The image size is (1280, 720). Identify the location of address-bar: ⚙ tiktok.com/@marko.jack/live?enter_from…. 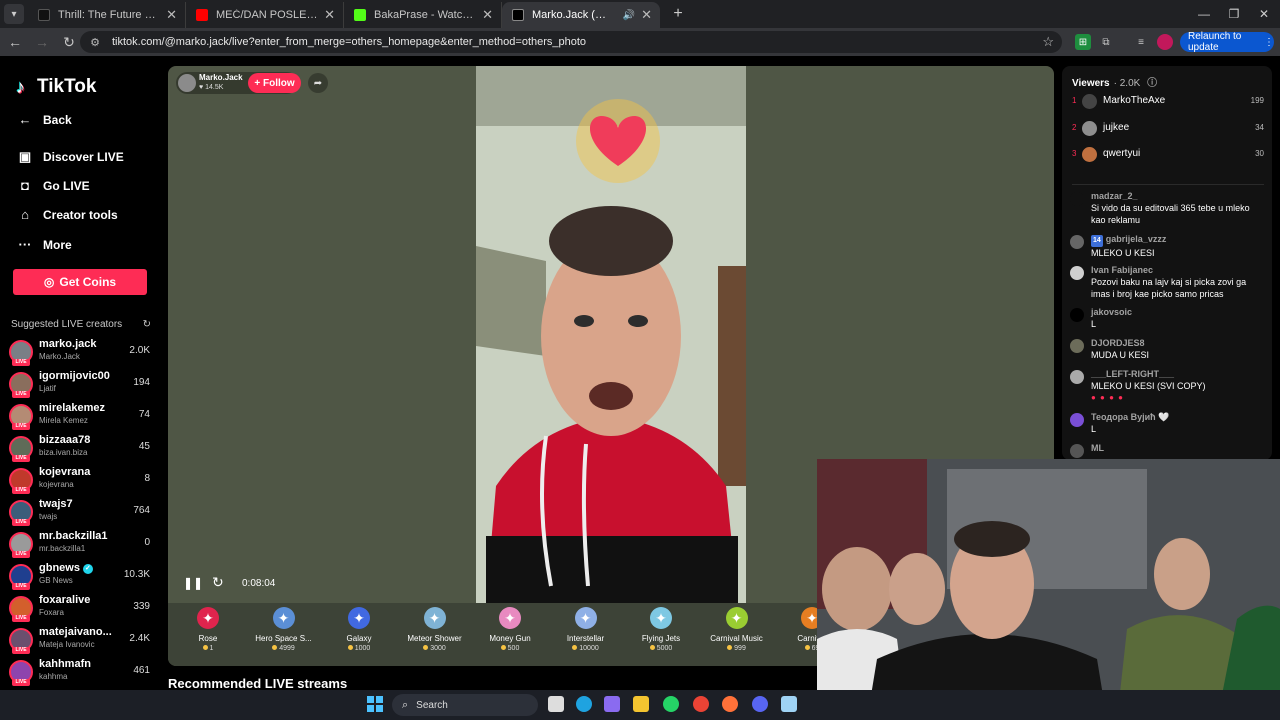
(571, 42).